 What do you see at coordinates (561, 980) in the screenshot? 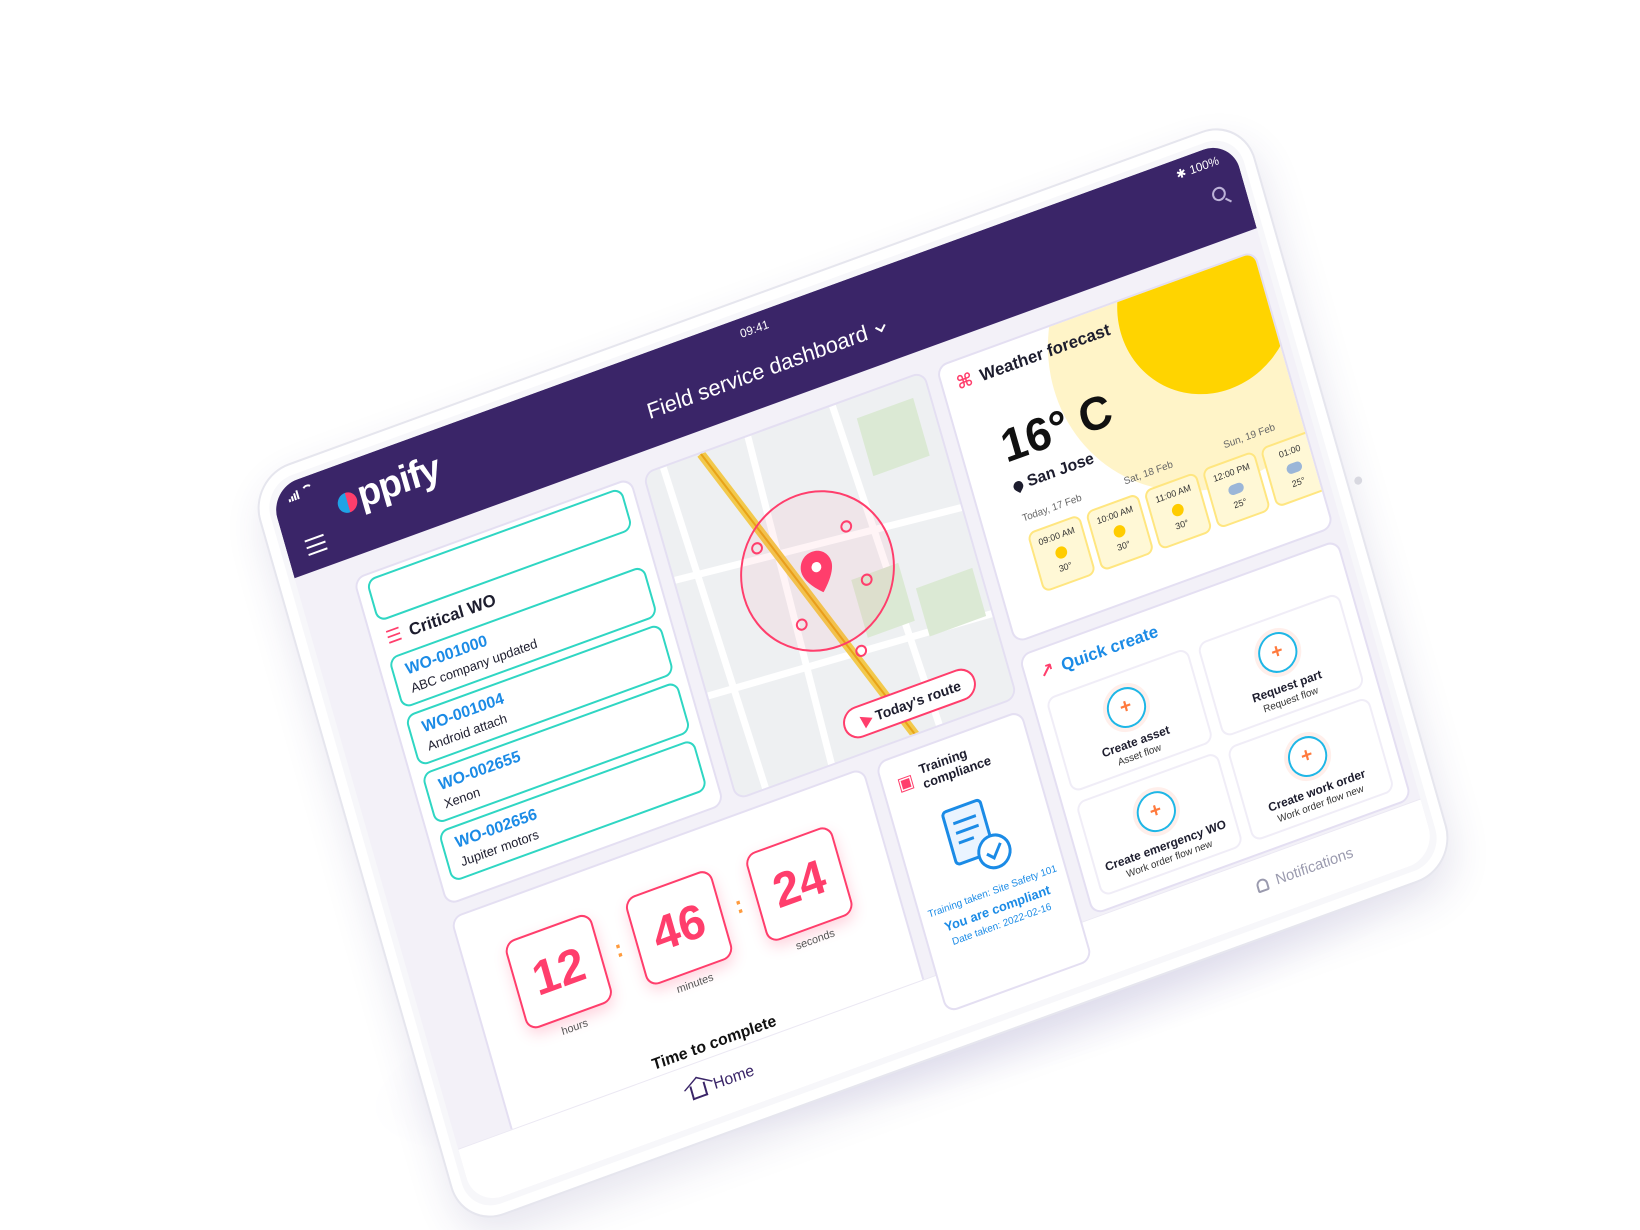
I see `timer-hours: 12 hours` at bounding box center [561, 980].